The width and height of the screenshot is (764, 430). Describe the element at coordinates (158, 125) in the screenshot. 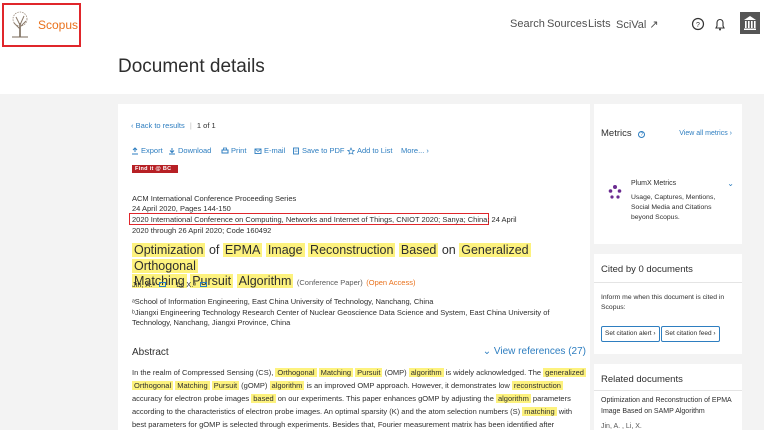

I see `back-to-results-link: ‹ Back to results` at that location.